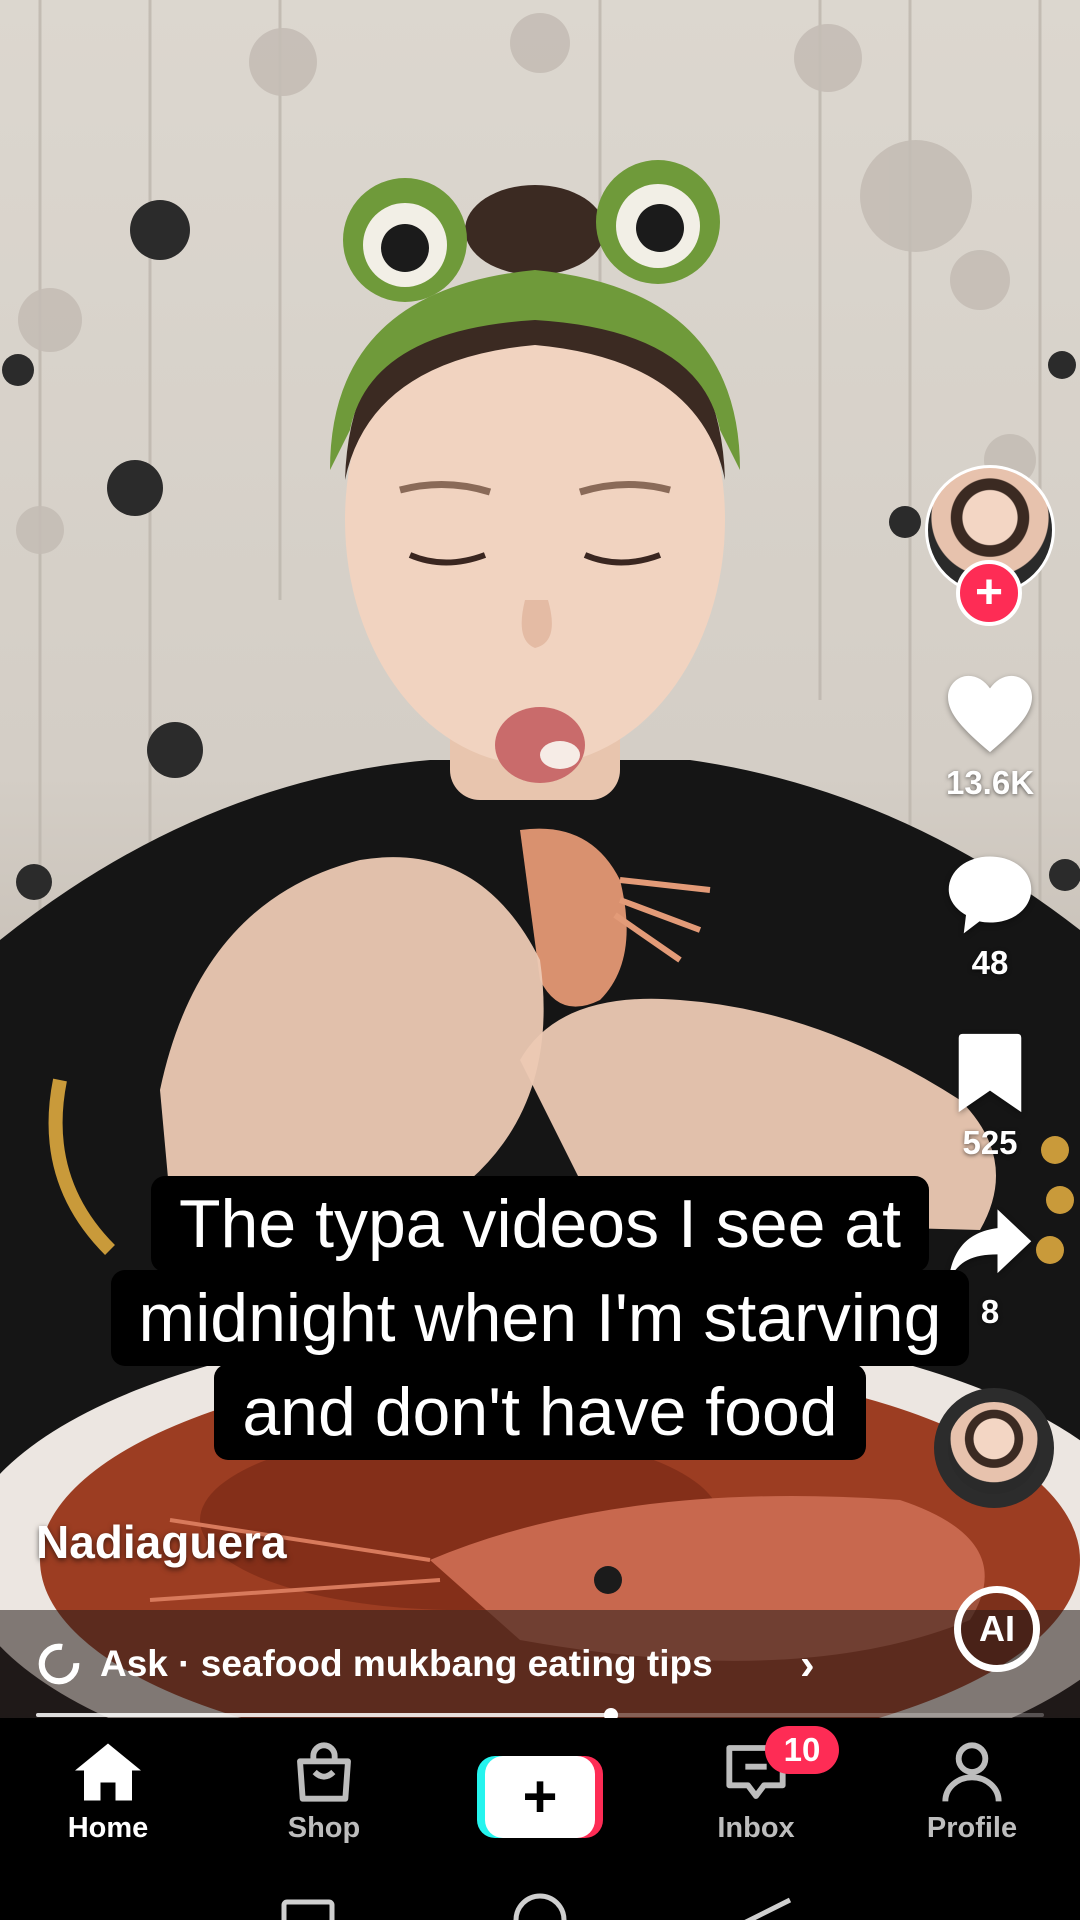 This screenshot has width=1080, height=1920. I want to click on video-progress-bar, so click(540, 1715).